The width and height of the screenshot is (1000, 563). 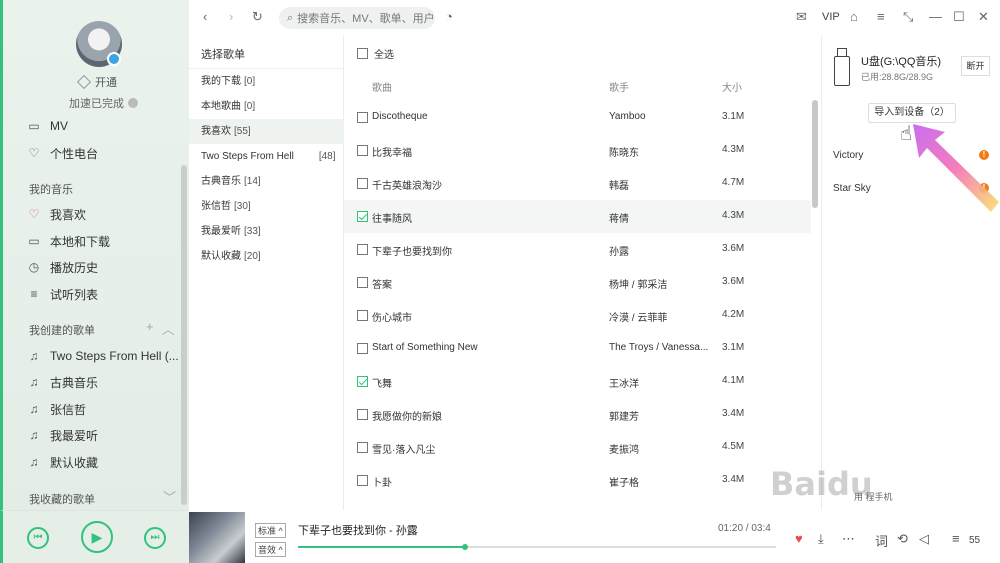 I want to click on recognize-icon: ◔, so click(x=449, y=16).